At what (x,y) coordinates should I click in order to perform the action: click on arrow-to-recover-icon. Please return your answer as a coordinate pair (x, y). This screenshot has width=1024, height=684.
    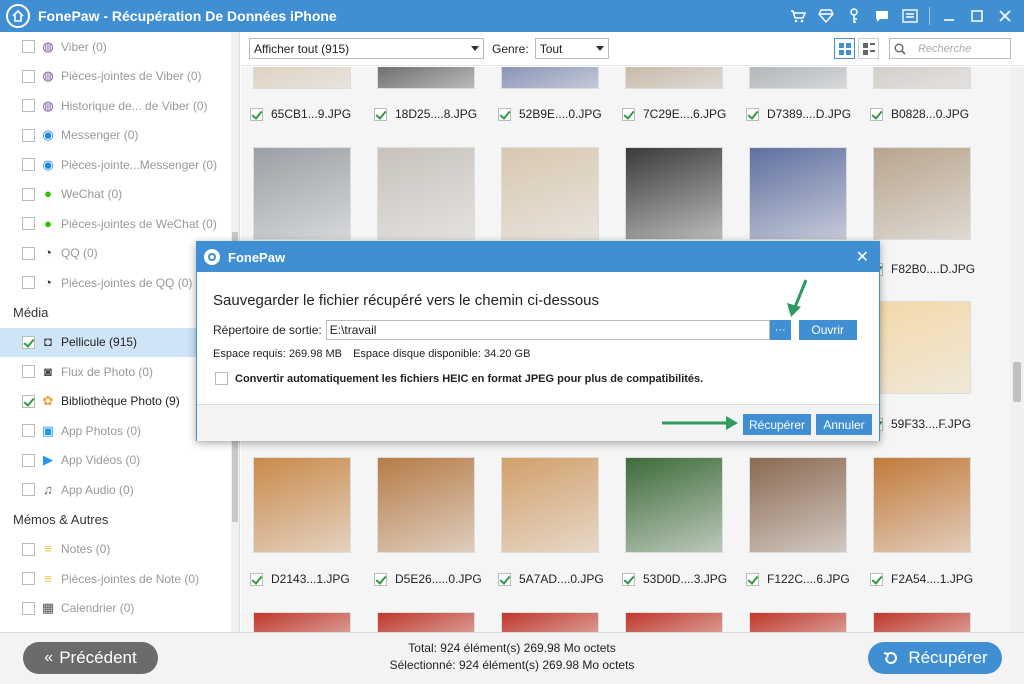
    Looking at the image, I should click on (700, 423).